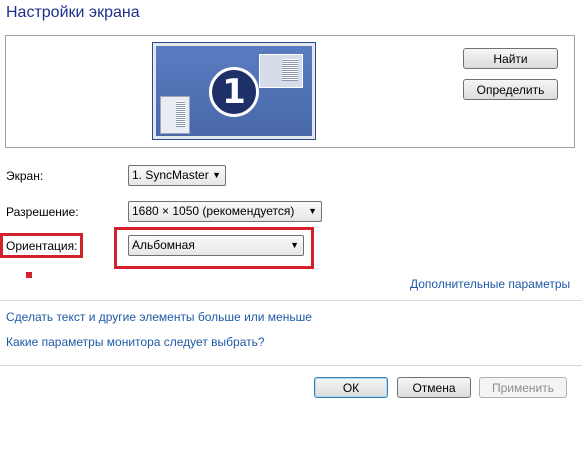  What do you see at coordinates (490, 284) in the screenshot?
I see `advanced-settings-link: Дополнительные параметры` at bounding box center [490, 284].